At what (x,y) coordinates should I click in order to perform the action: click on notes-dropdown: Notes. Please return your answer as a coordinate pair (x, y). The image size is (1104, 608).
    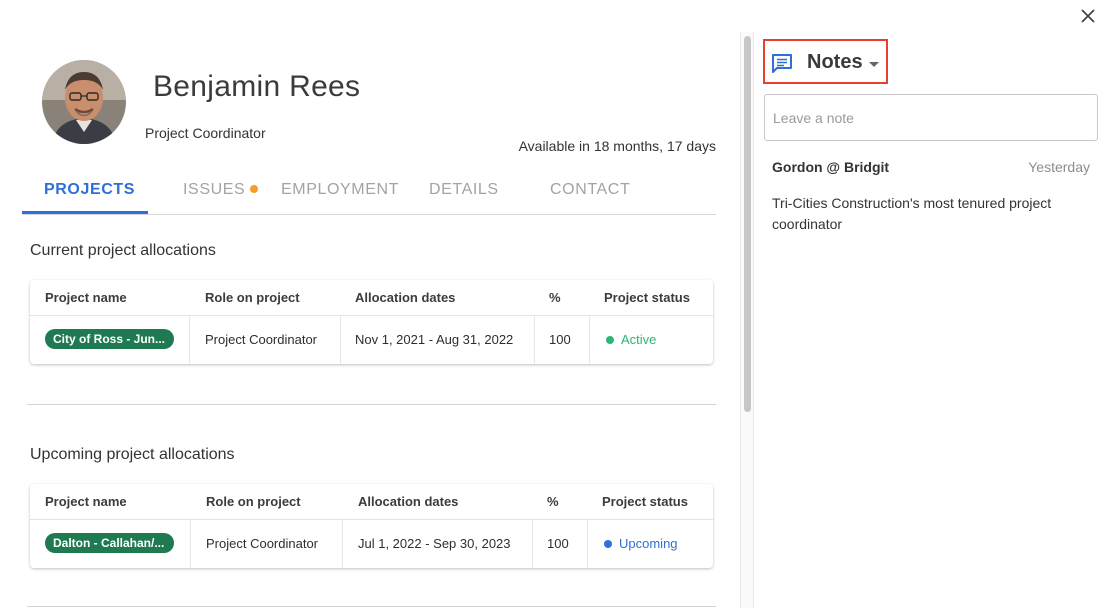
    Looking at the image, I should click on (825, 61).